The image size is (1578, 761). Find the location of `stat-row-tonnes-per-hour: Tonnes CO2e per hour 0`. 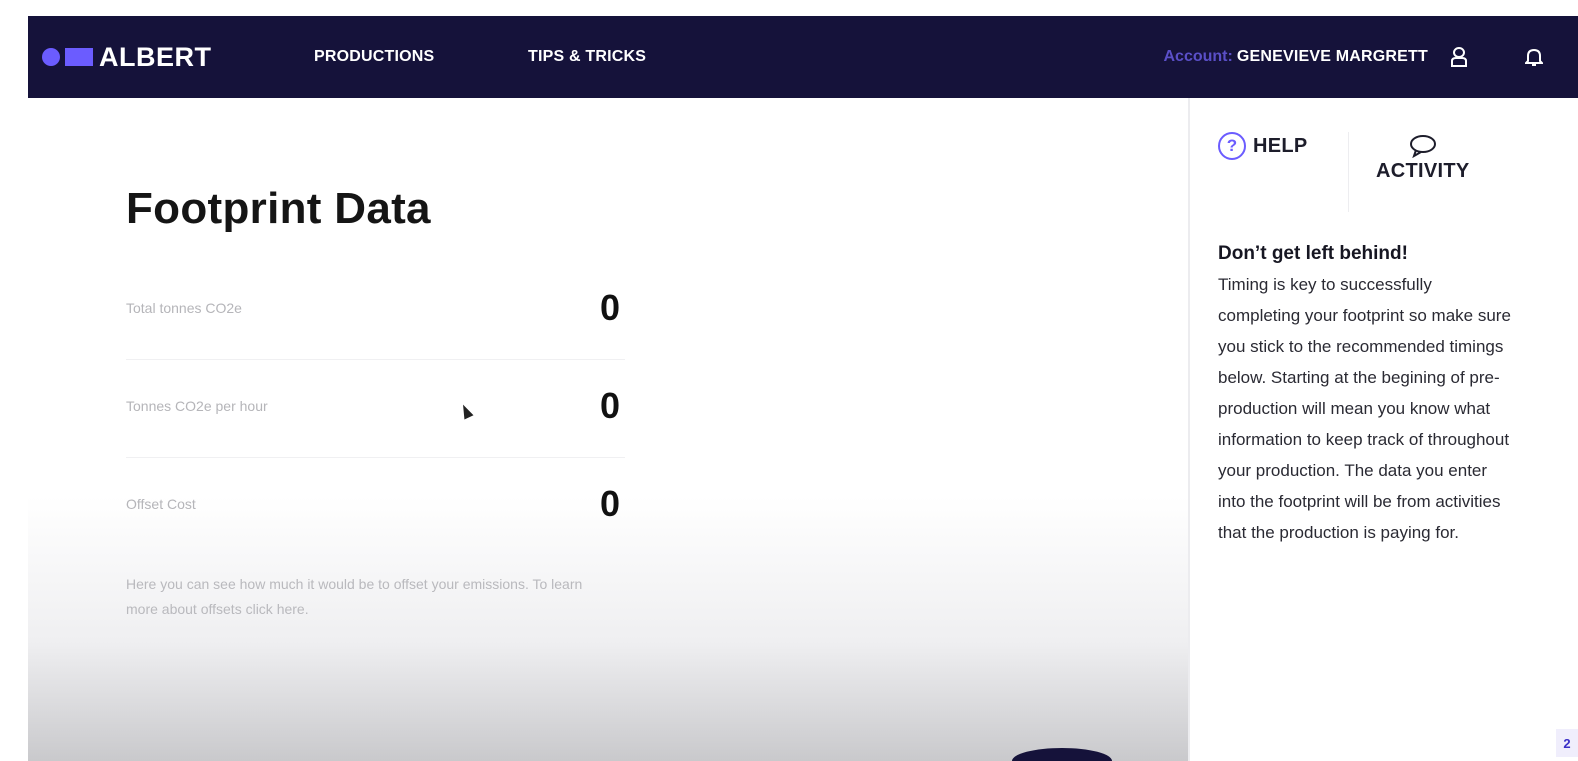

stat-row-tonnes-per-hour: Tonnes CO2e per hour 0 is located at coordinates (375, 417).